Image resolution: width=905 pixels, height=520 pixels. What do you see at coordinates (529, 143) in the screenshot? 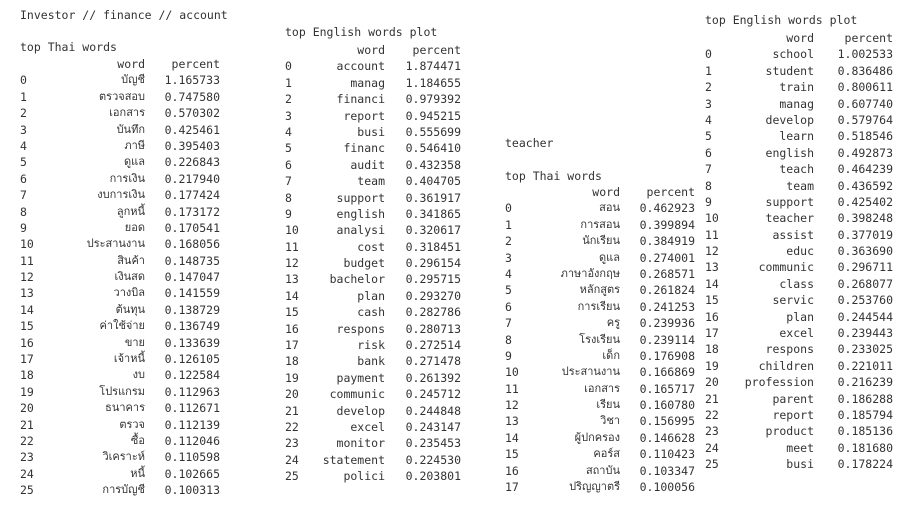
I see `teacher-label: teacher` at bounding box center [529, 143].